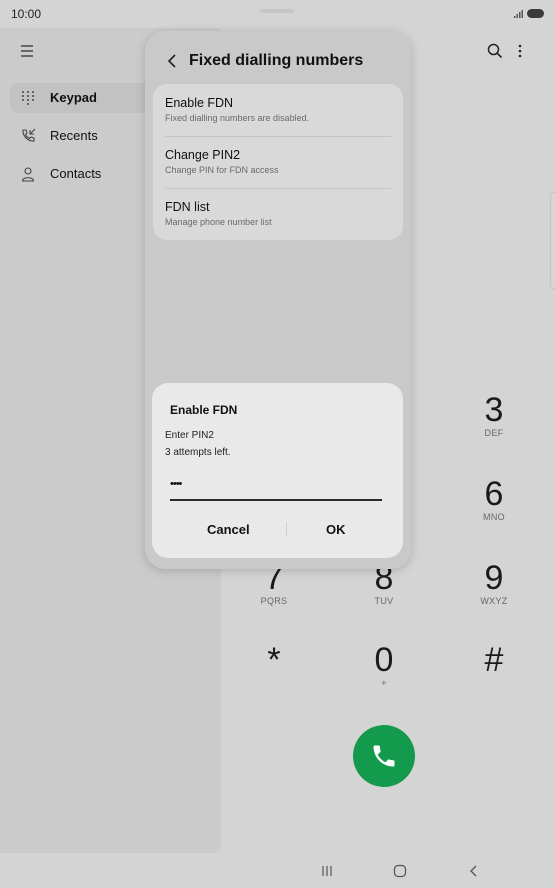 The width and height of the screenshot is (555, 888). I want to click on key-letters: WXYZ, so click(494, 601).